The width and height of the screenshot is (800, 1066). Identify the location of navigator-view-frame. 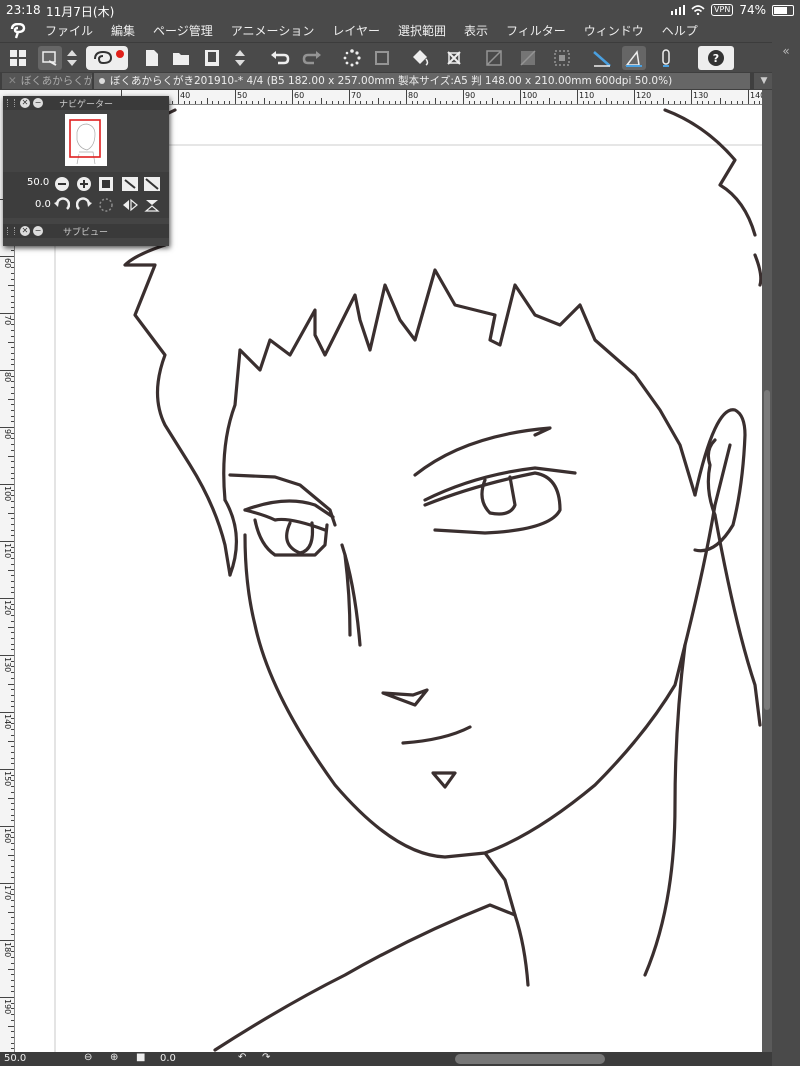
(85, 138).